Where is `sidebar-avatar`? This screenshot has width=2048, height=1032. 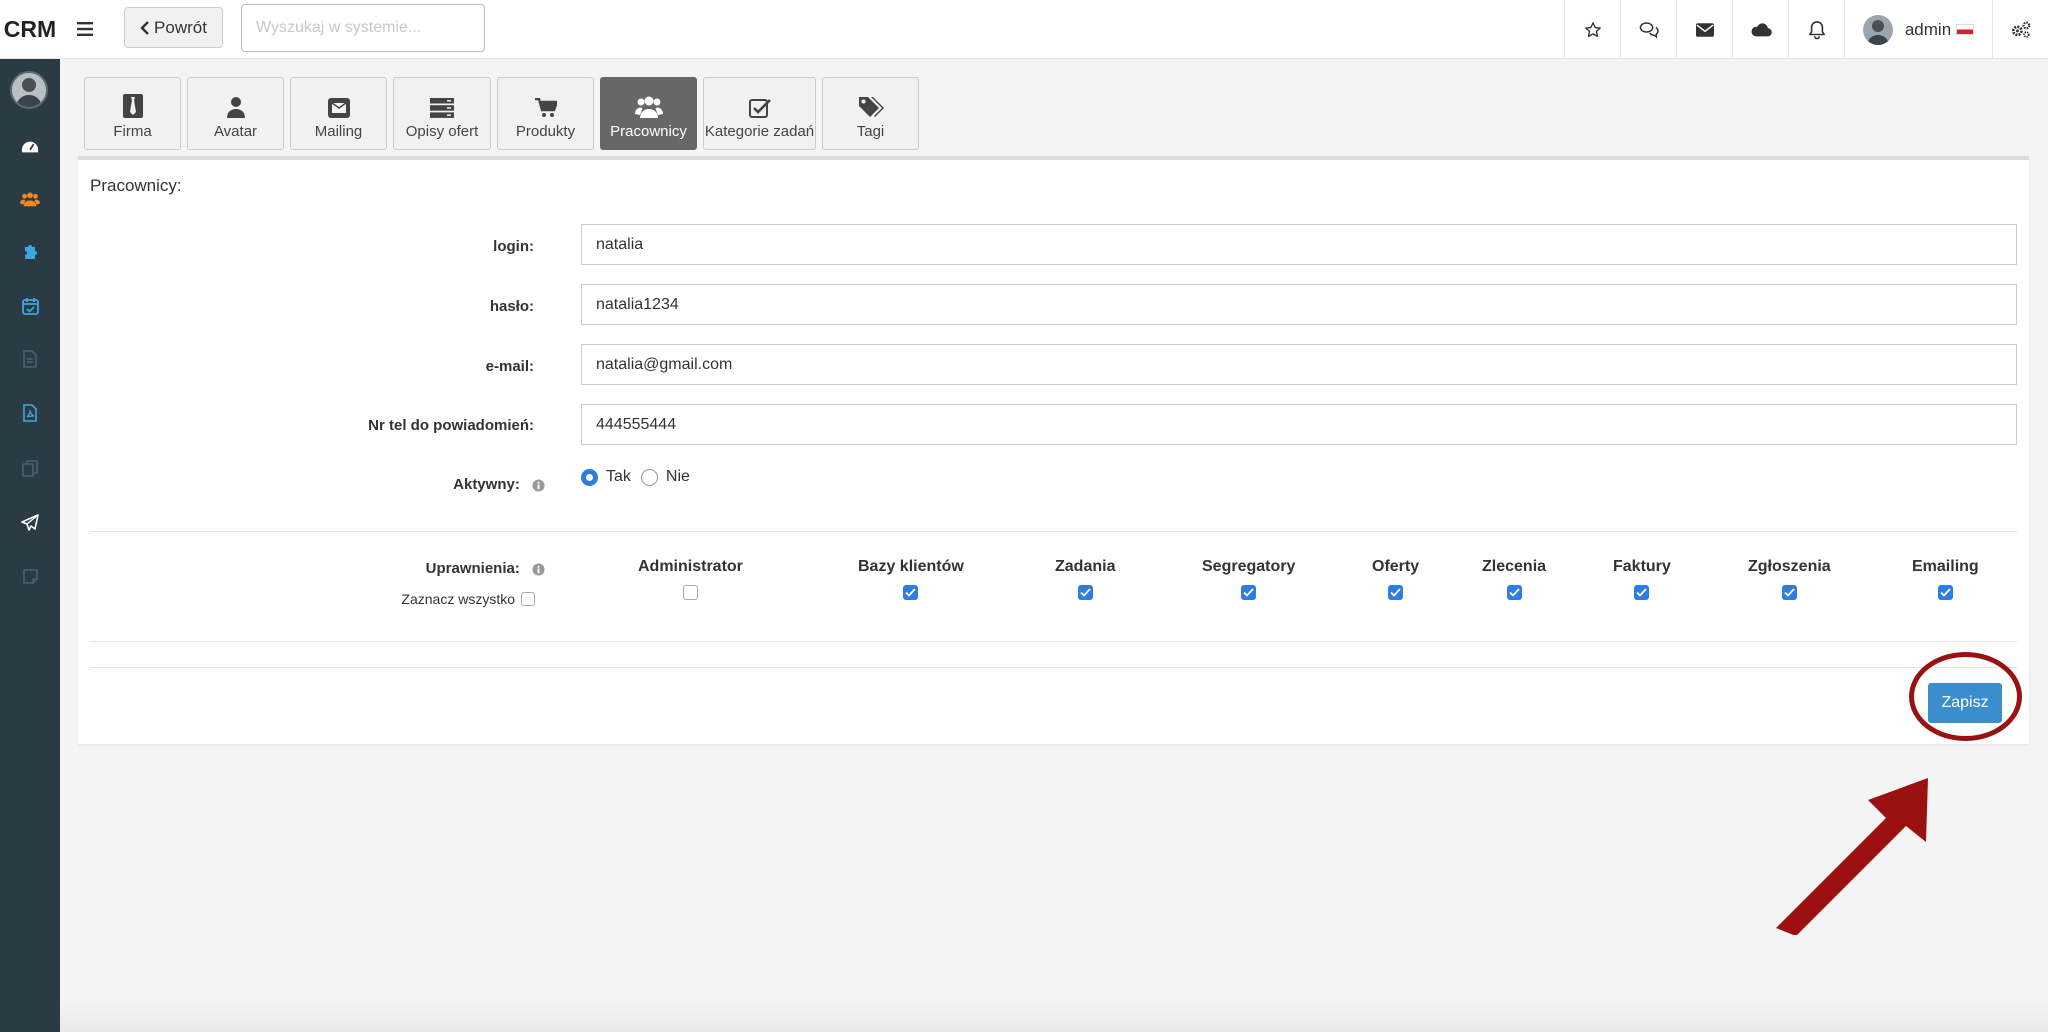
sidebar-avatar is located at coordinates (29, 90).